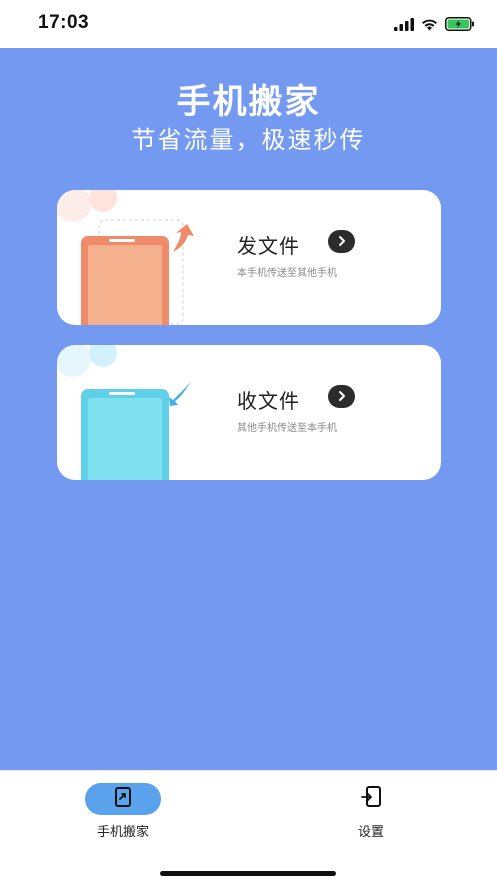  Describe the element at coordinates (248, 24) in the screenshot. I see `status-bar: 17:03` at that location.